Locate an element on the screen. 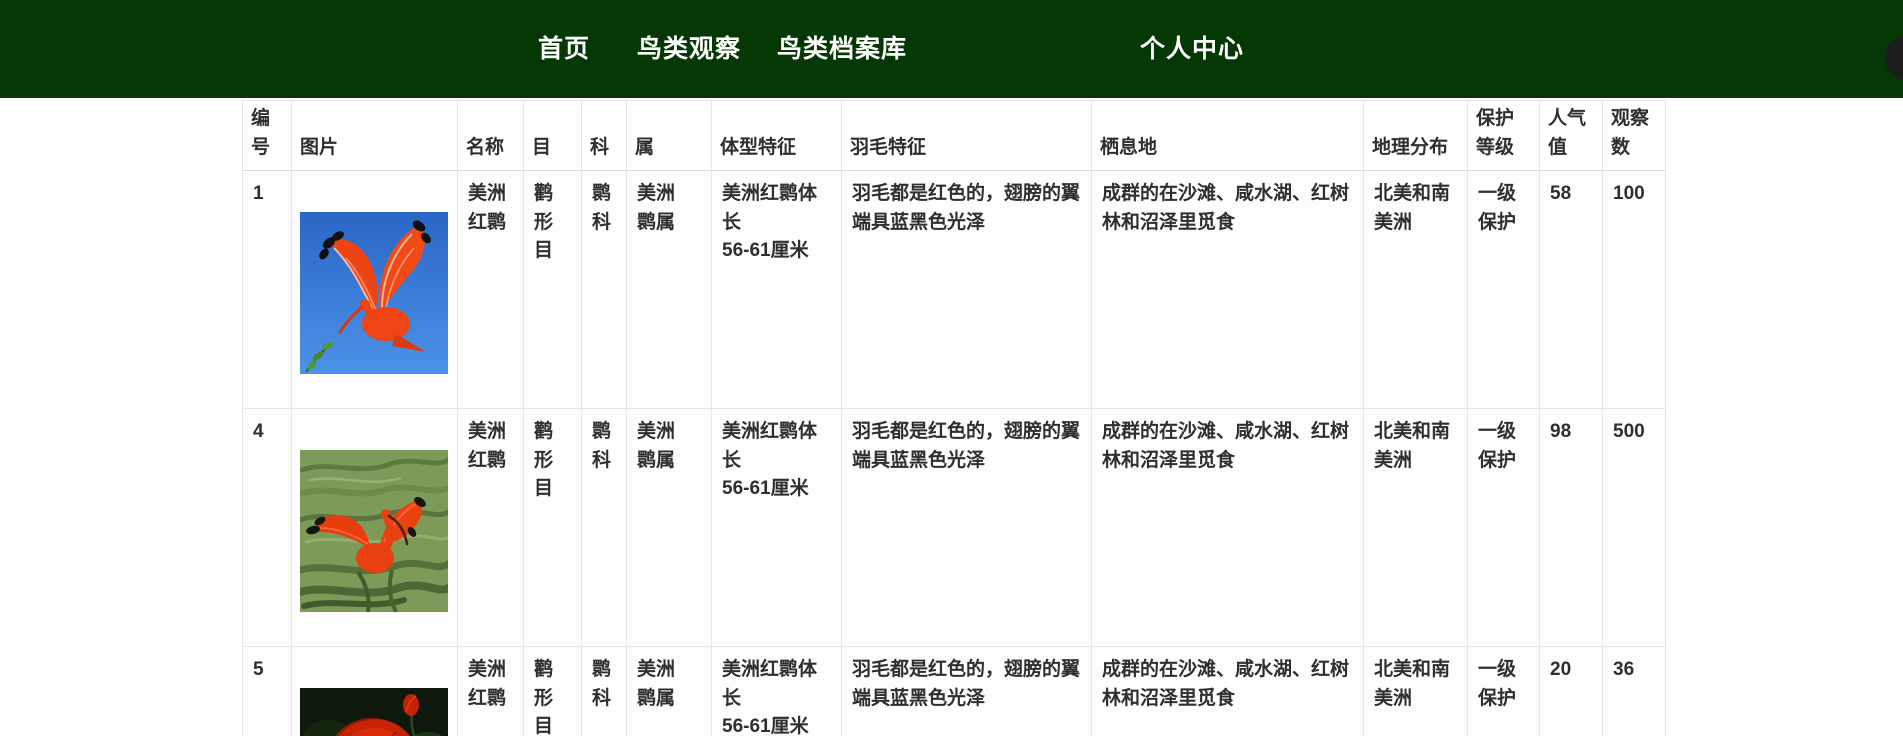 This screenshot has width=1903, height=736. col-header-number: 编 号 is located at coordinates (267, 135).